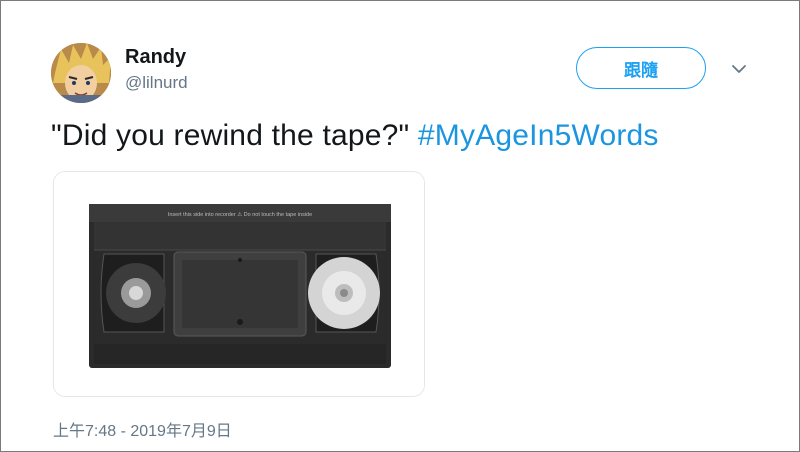 This screenshot has width=800, height=452. What do you see at coordinates (538, 135) in the screenshot?
I see `hashtag-link: #MyAgeIn5Words` at bounding box center [538, 135].